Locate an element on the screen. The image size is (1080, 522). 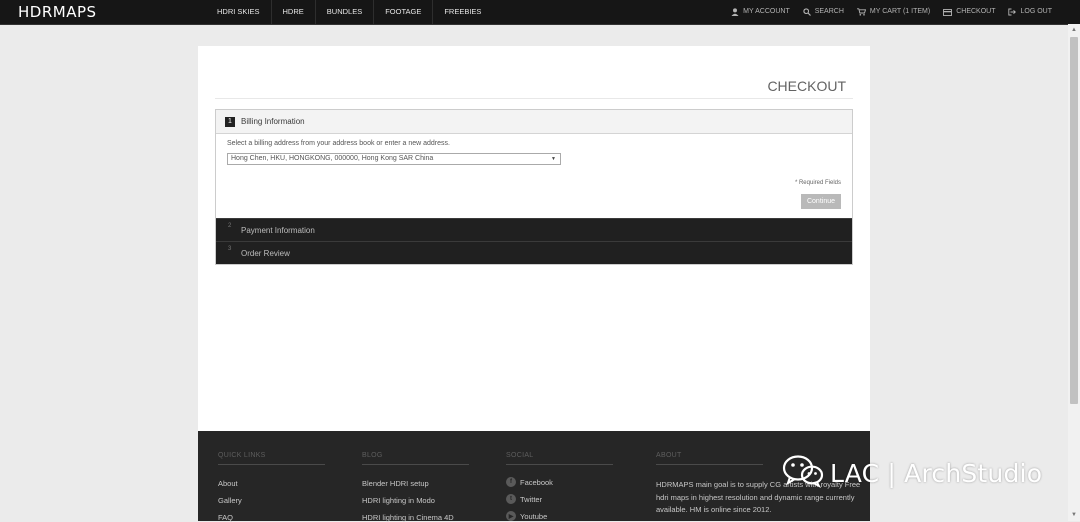
nav-hdri-skies: HDRI SKIES is located at coordinates (239, 12).